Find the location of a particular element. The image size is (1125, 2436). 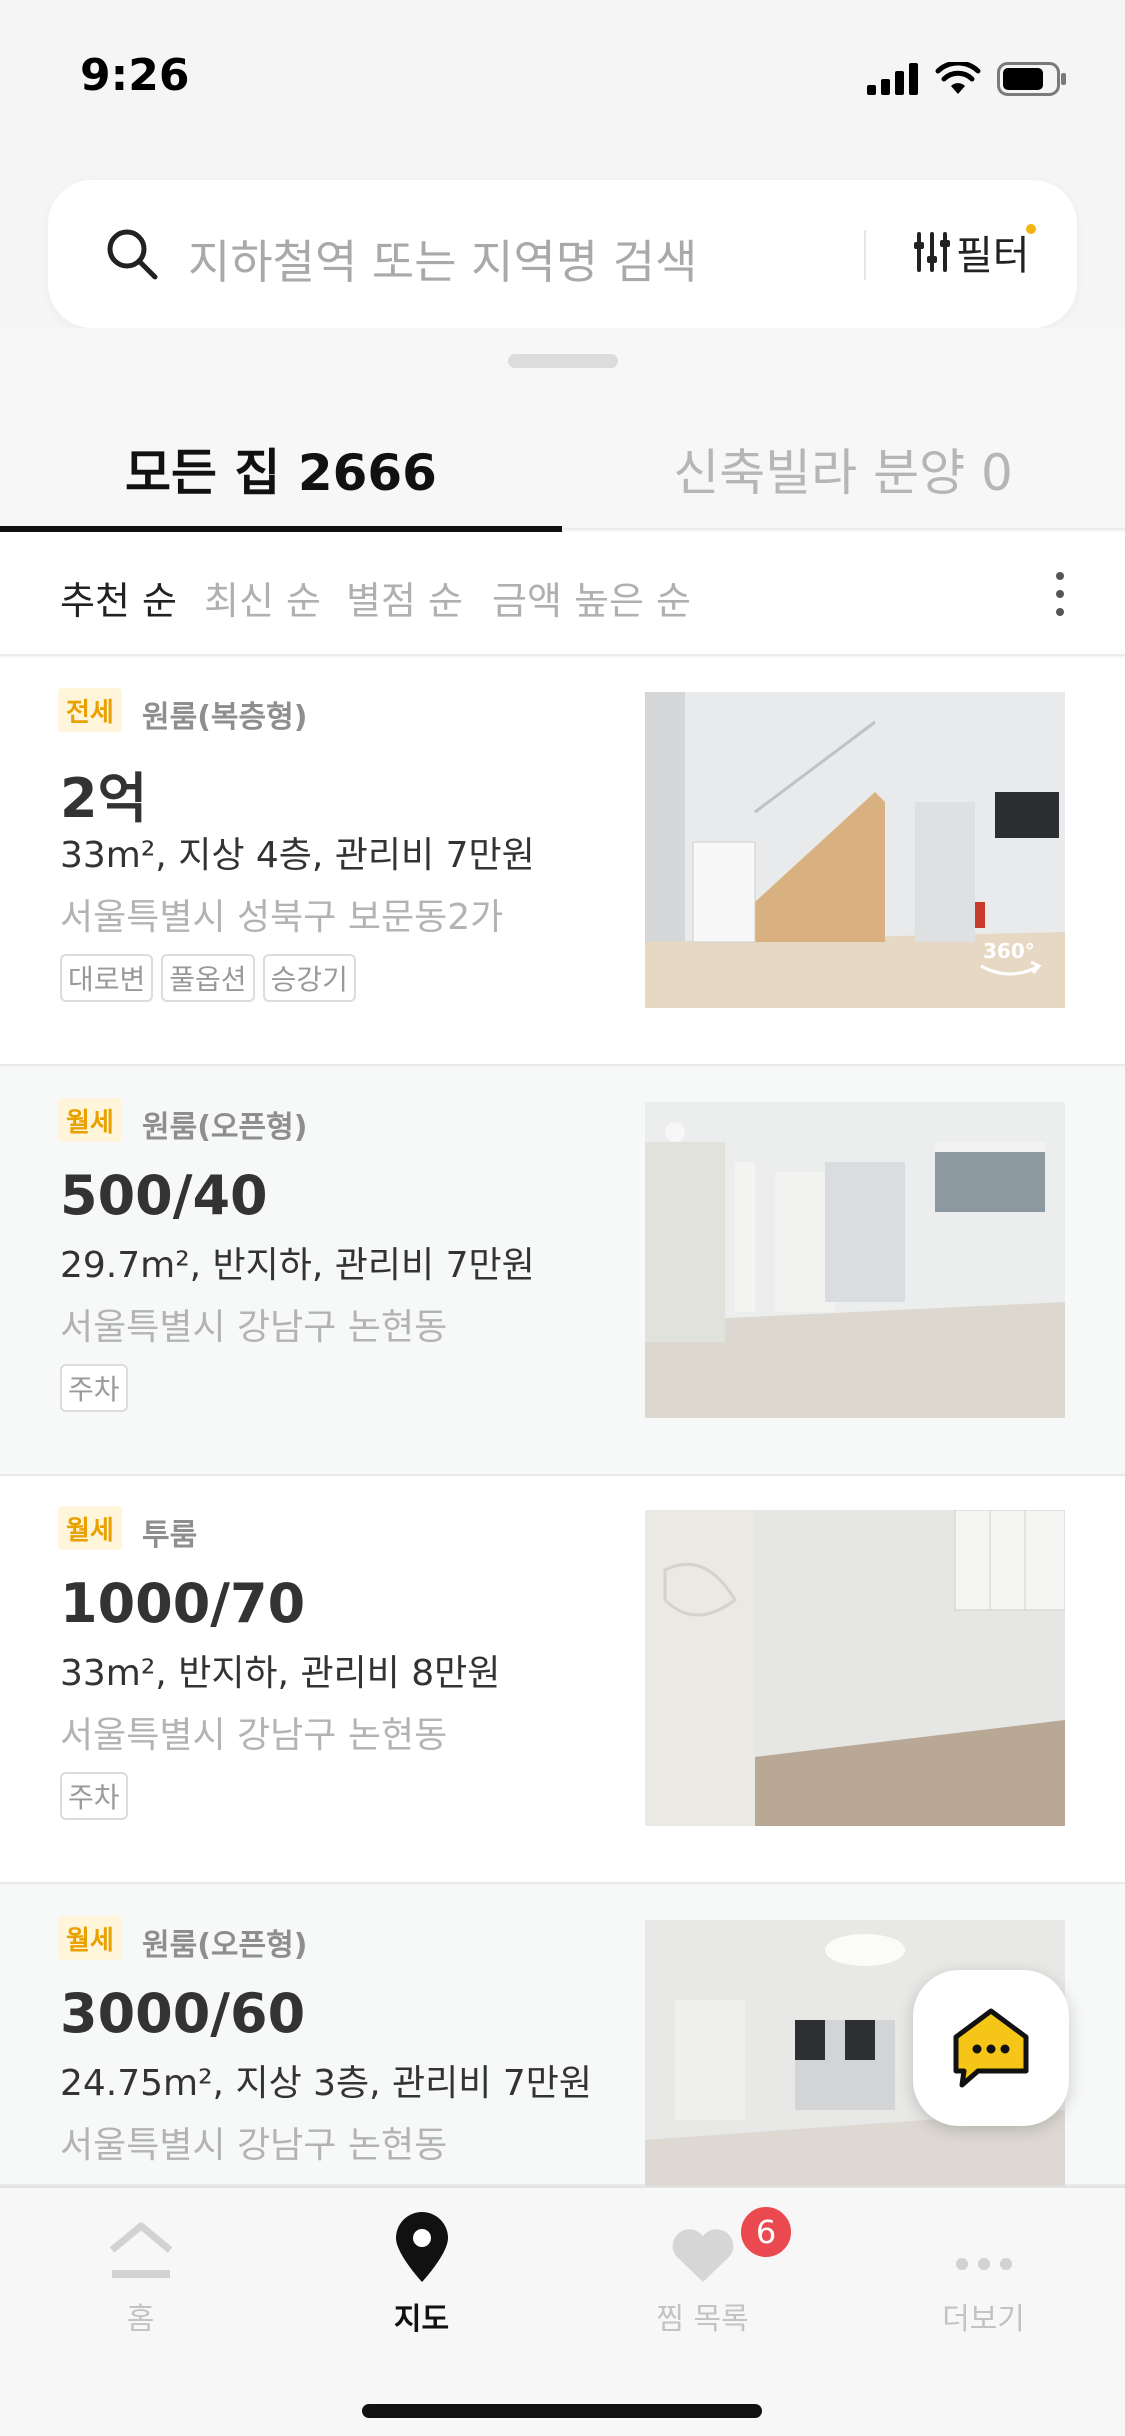

room-type: 투룸 is located at coordinates (170, 1535).